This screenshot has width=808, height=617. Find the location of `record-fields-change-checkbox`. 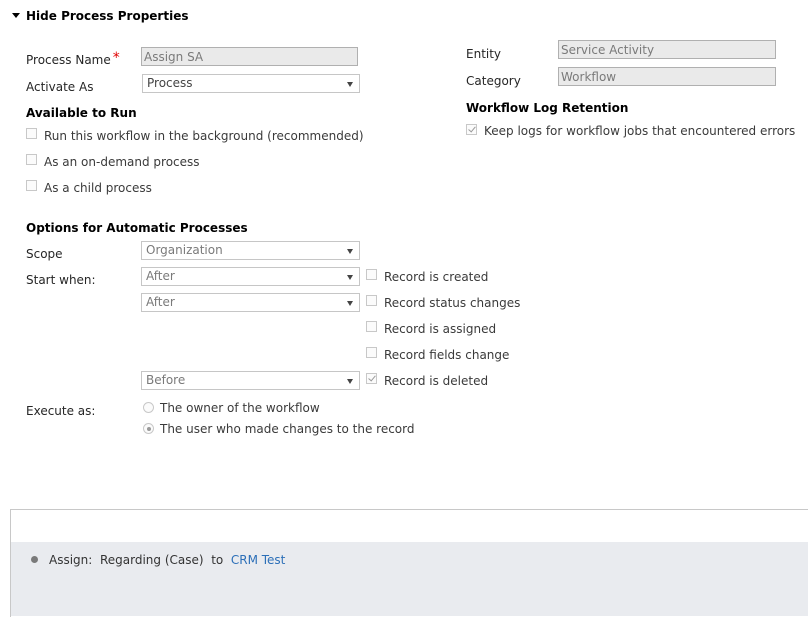

record-fields-change-checkbox is located at coordinates (371, 352).